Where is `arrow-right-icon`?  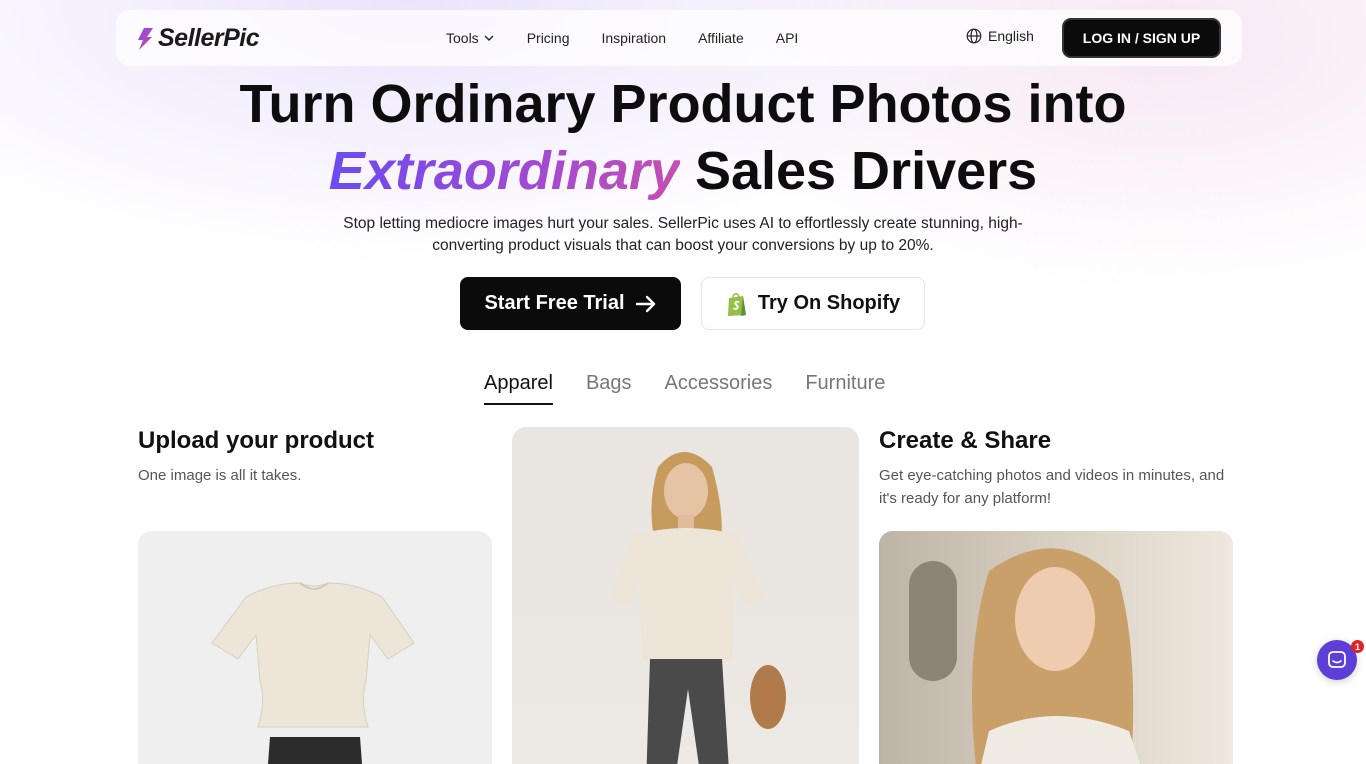
arrow-right-icon is located at coordinates (645, 303).